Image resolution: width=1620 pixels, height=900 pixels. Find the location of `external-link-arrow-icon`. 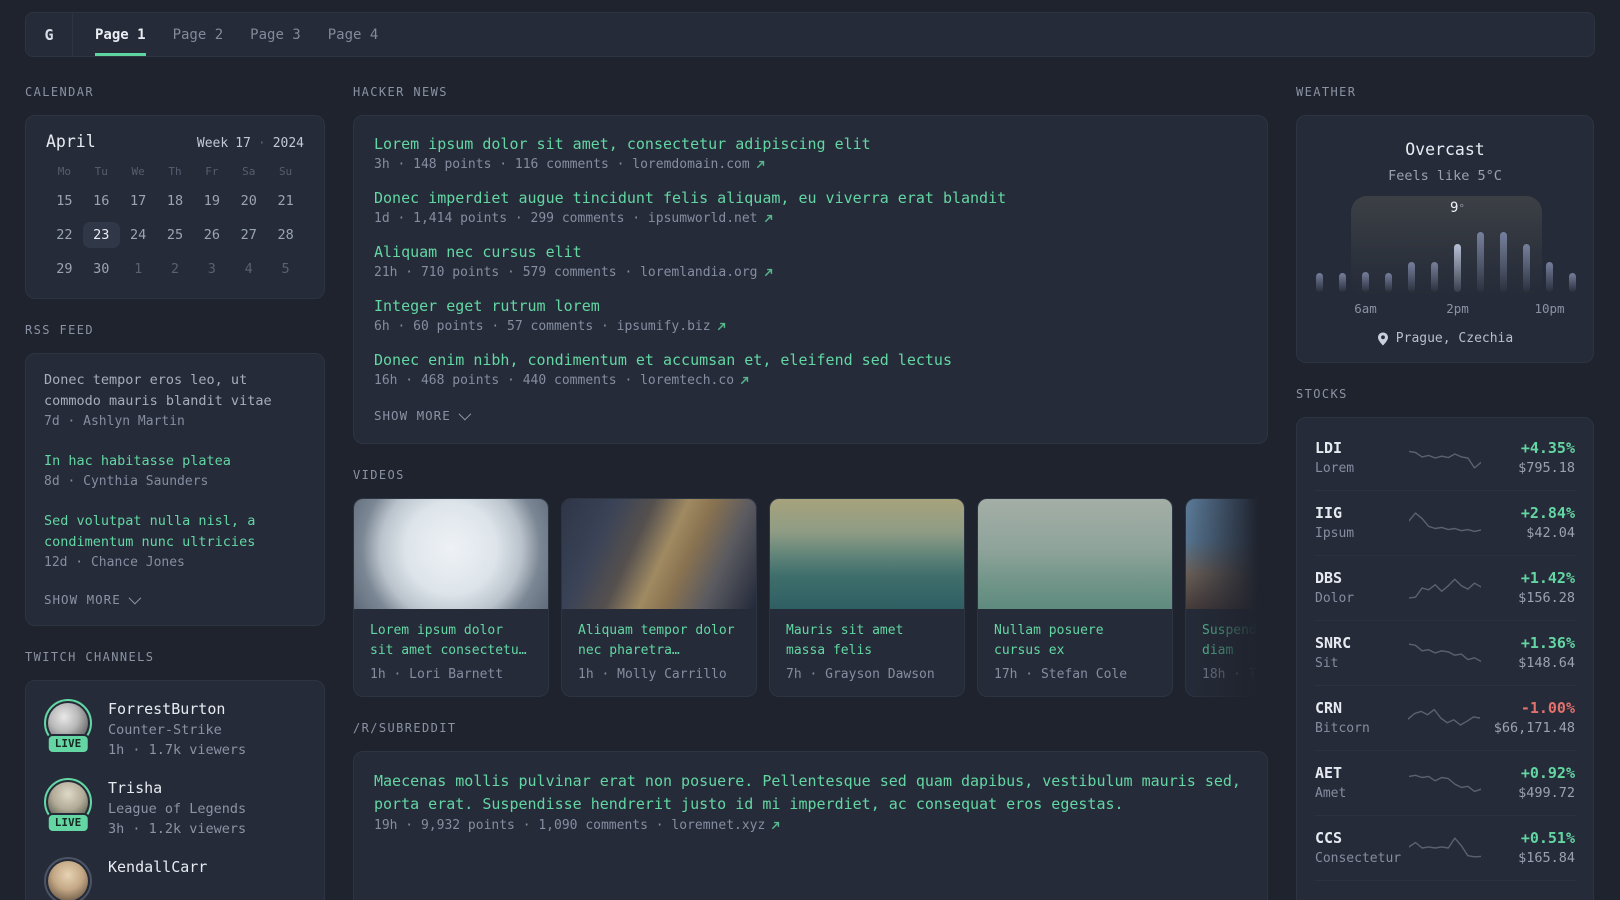

external-link-arrow-icon is located at coordinates (776, 825).